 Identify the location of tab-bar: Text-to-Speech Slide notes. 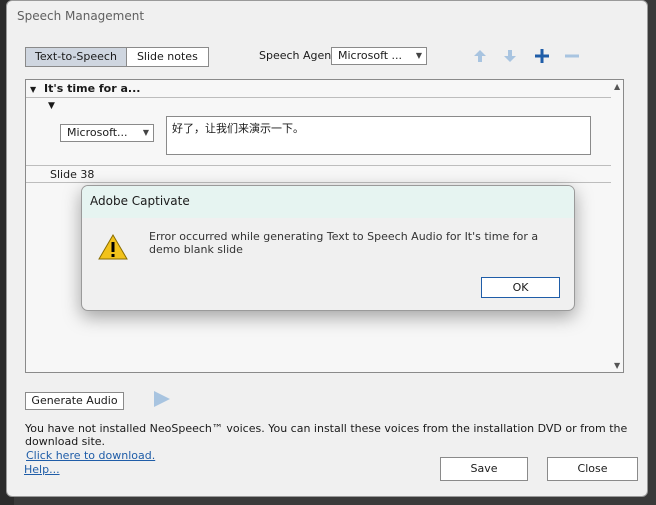
(117, 57).